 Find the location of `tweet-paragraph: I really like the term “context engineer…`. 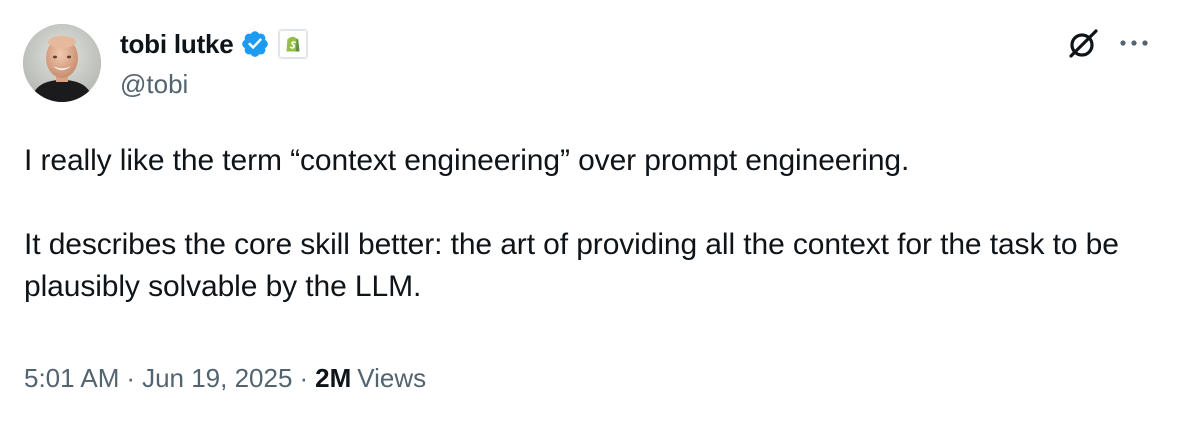

tweet-paragraph: I really like the term “context engineer… is located at coordinates (467, 160).